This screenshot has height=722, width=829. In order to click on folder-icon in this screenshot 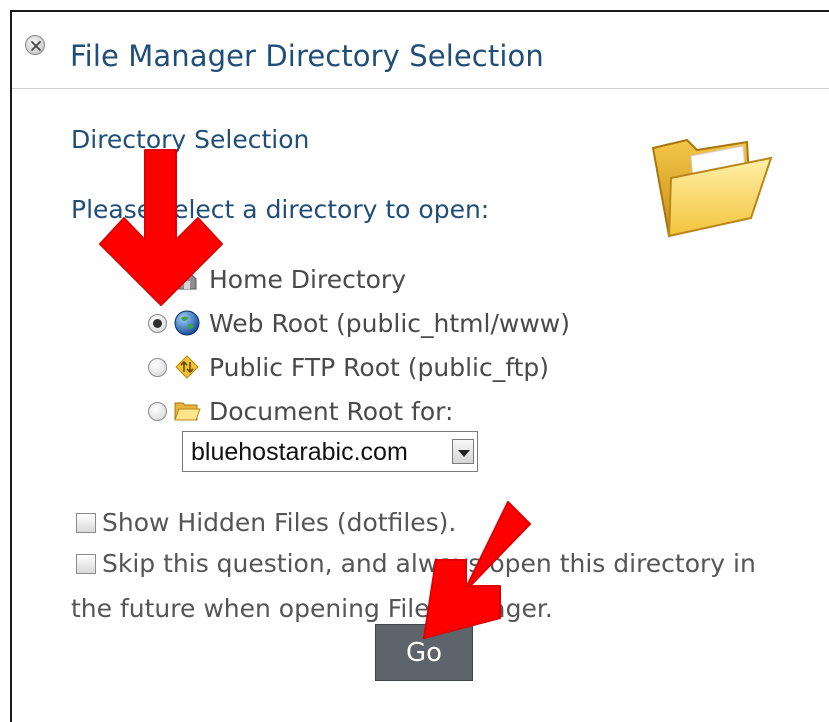, I will do `click(187, 411)`.